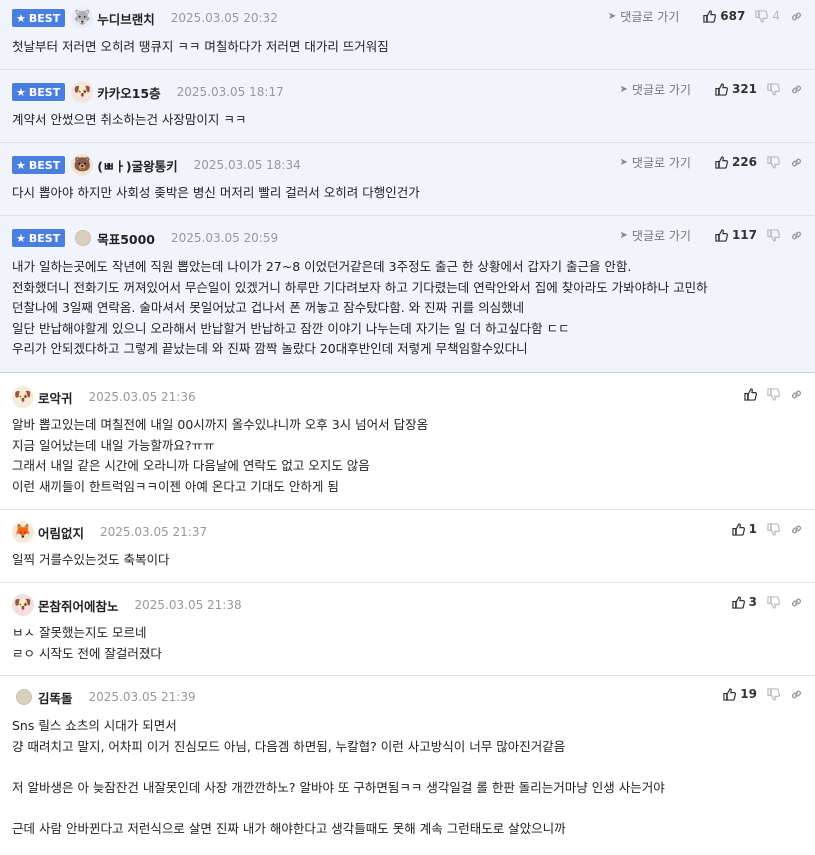 The height and width of the screenshot is (855, 815). Describe the element at coordinates (736, 235) in the screenshot. I see `like-button: 117` at that location.